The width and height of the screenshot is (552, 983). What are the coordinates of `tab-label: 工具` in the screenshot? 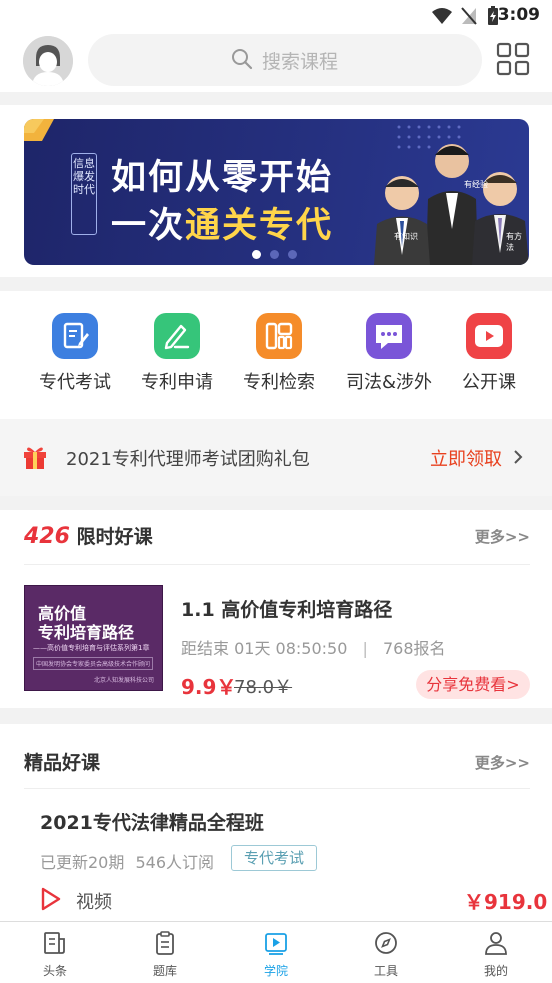 It's located at (385, 971).